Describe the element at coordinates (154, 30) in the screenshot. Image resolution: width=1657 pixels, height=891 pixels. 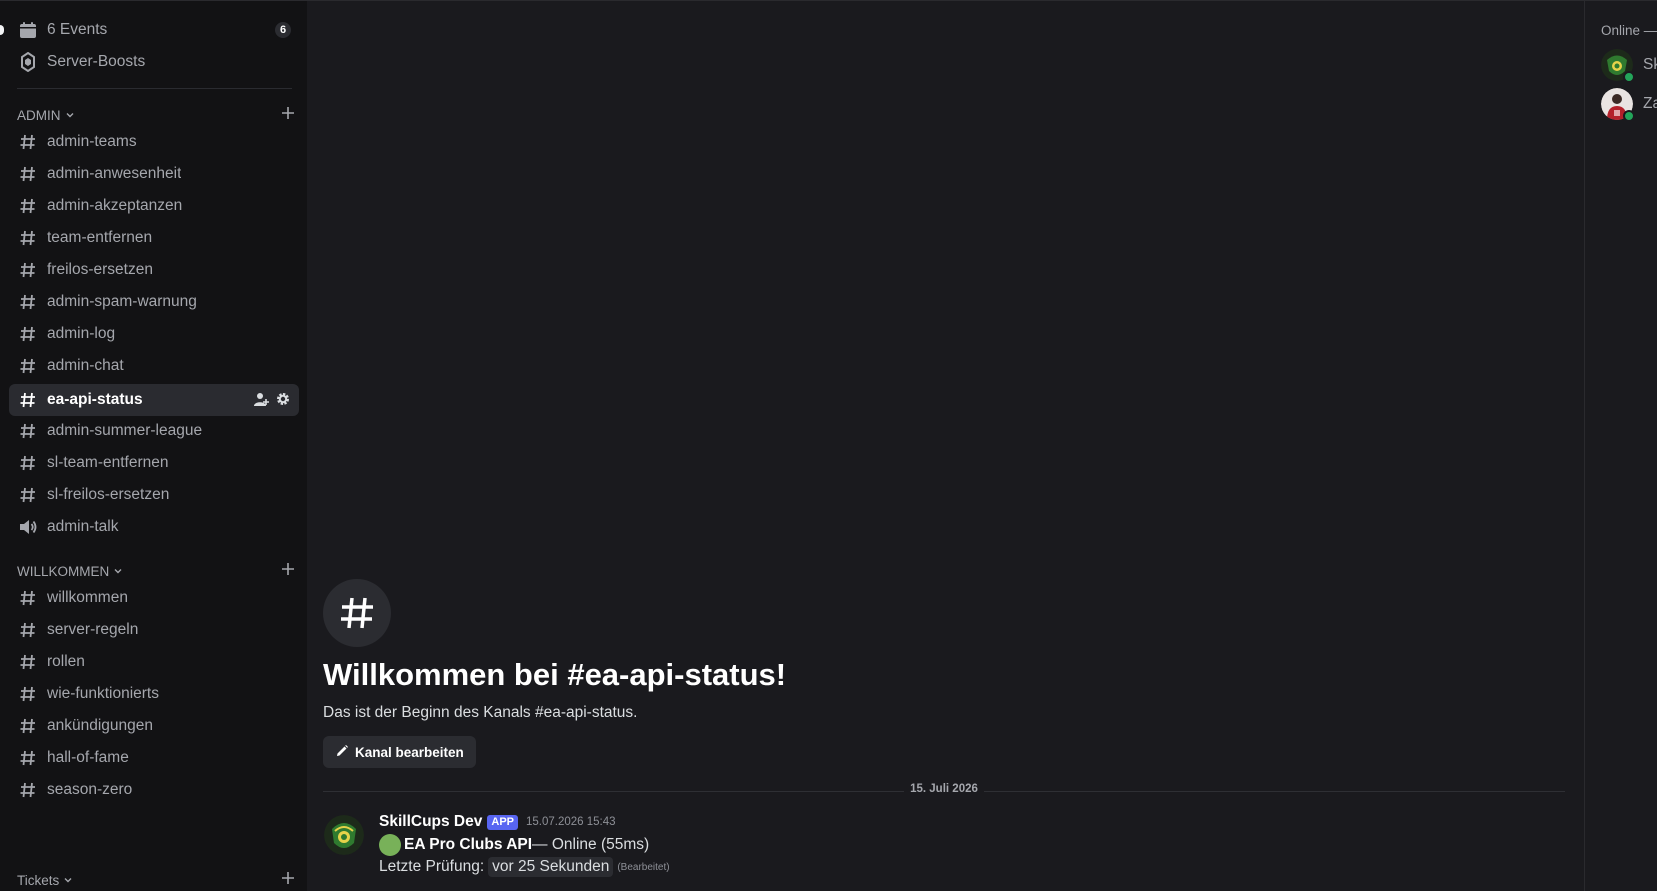
I see `sidebar-item-events: 6 Events 6` at that location.